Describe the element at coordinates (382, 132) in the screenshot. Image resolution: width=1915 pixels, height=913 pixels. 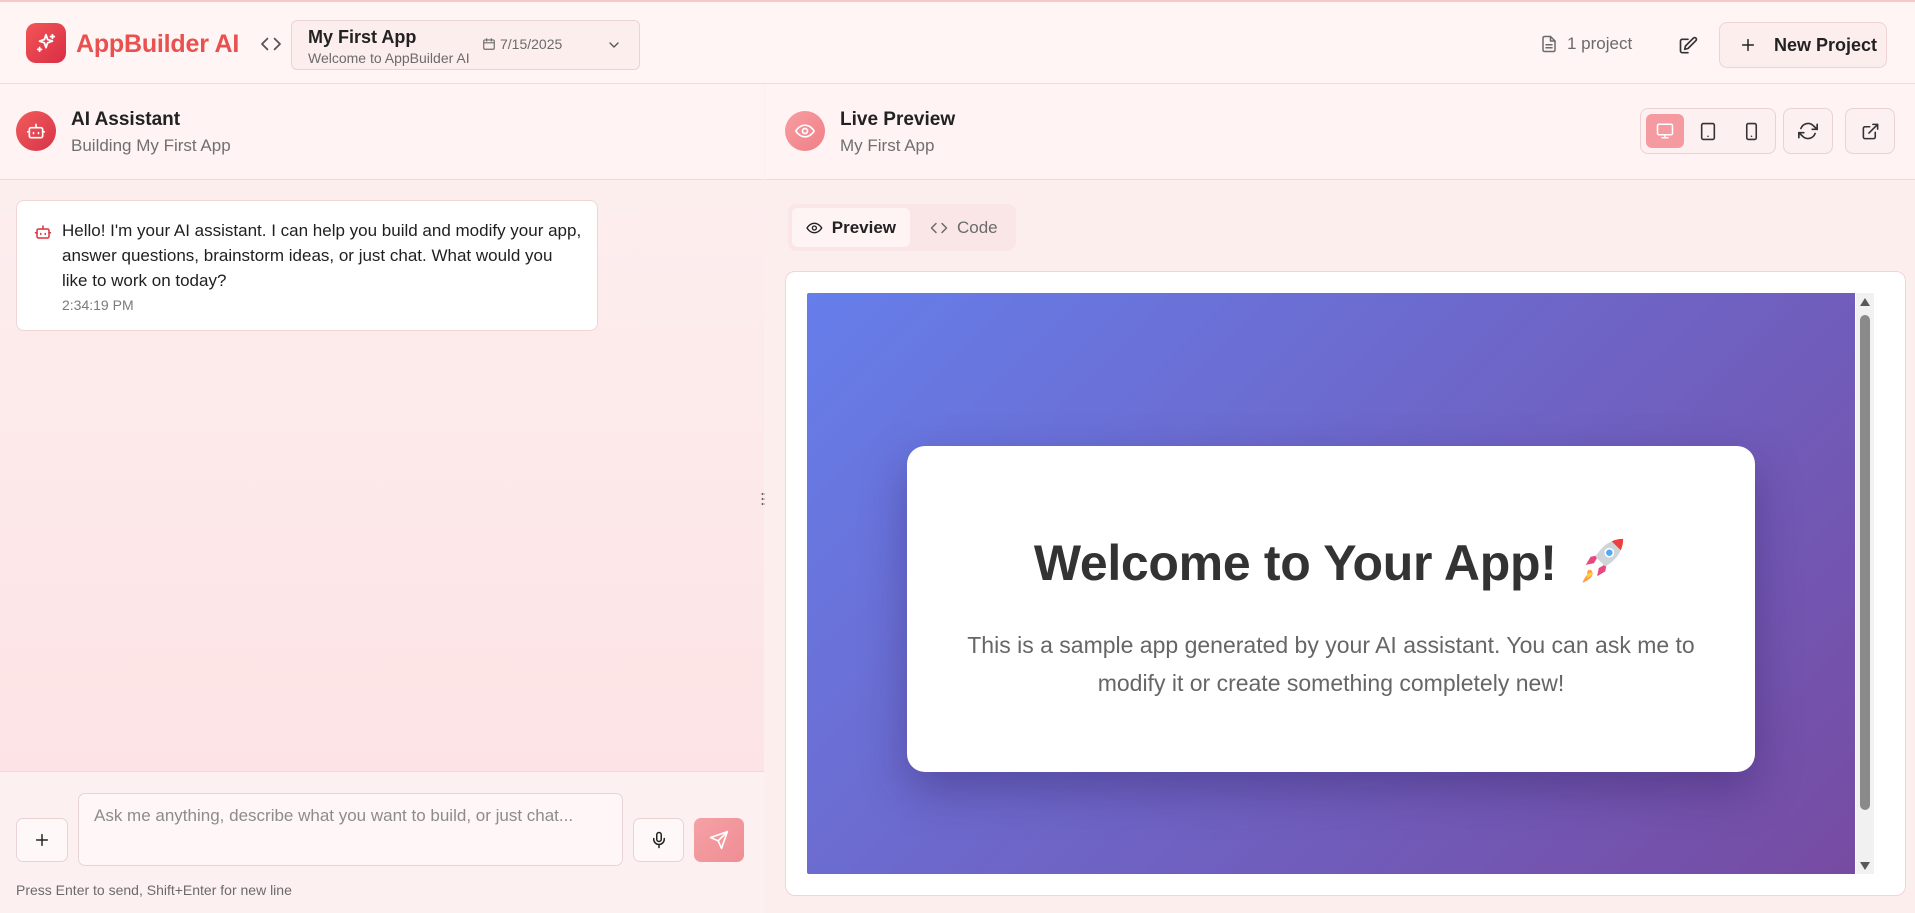
I see `assistant-header: AI Assistant Building My First App` at that location.